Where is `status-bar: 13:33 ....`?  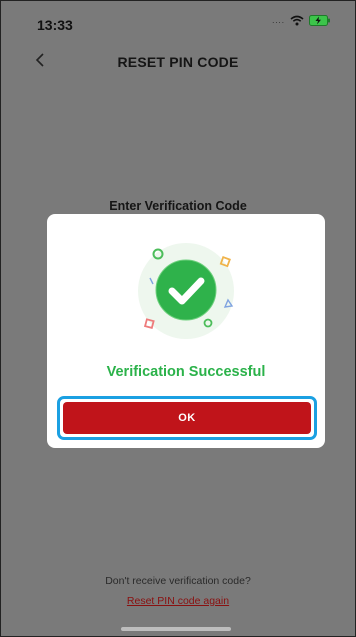 status-bar: 13:33 .... is located at coordinates (178, 19).